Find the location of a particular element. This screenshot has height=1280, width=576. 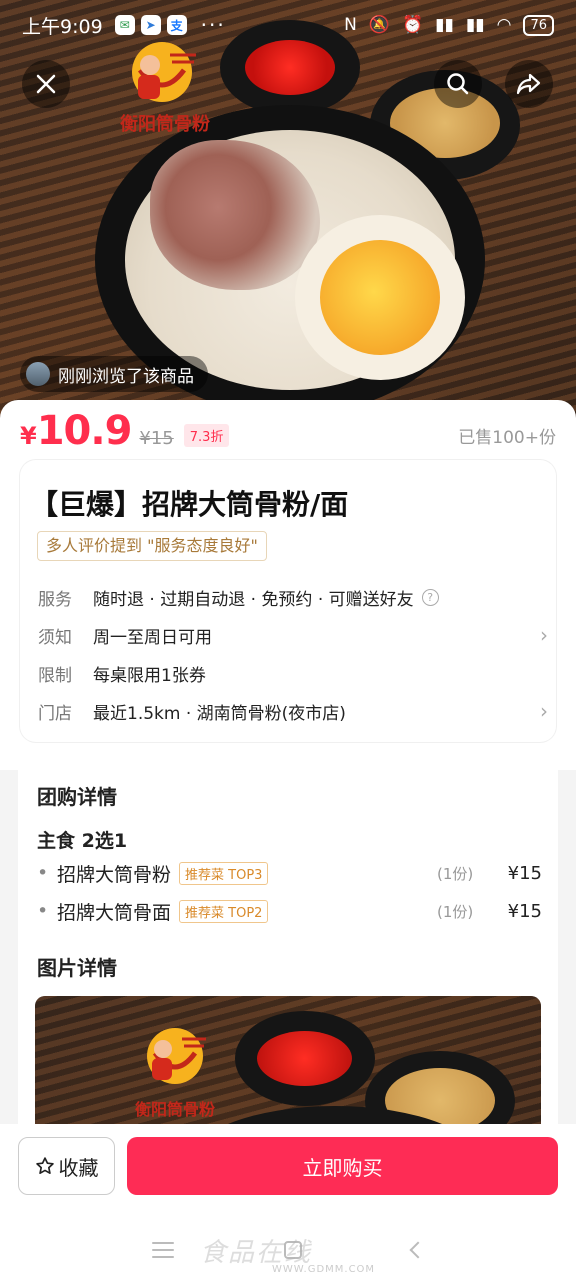

alarm-icon: ⏰ is located at coordinates (413, 25).